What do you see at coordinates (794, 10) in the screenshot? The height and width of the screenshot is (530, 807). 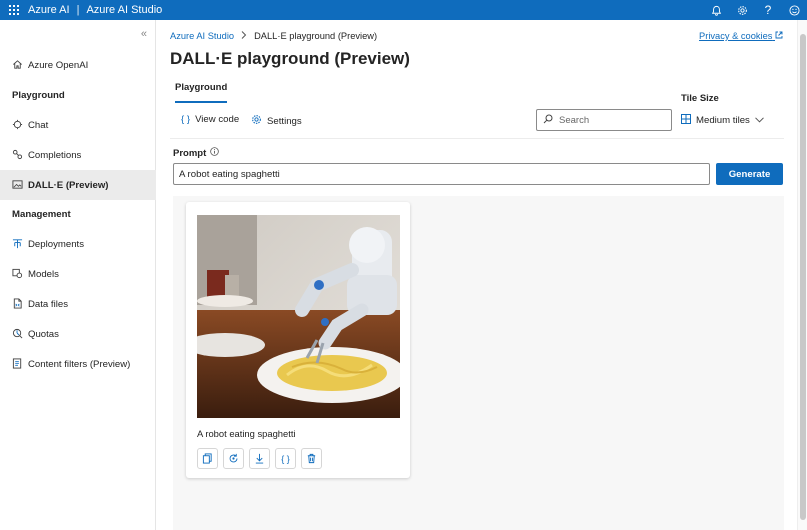 I see `feedback-icon` at bounding box center [794, 10].